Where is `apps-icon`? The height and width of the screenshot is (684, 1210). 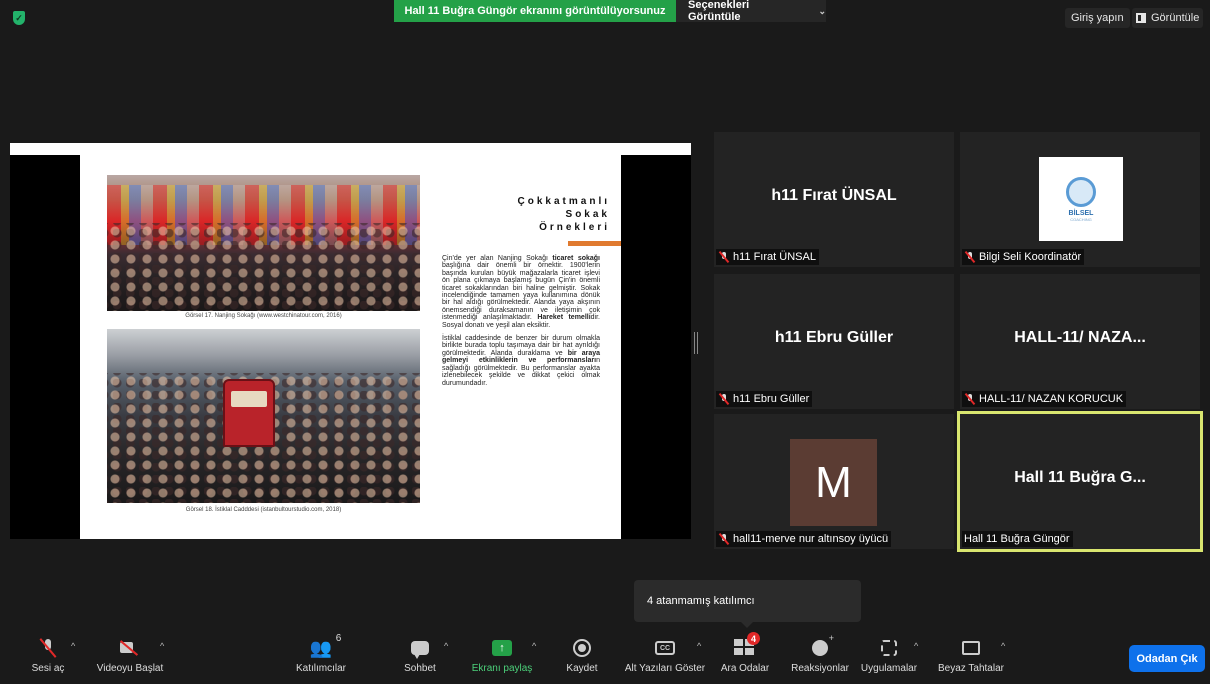 apps-icon is located at coordinates (889, 648).